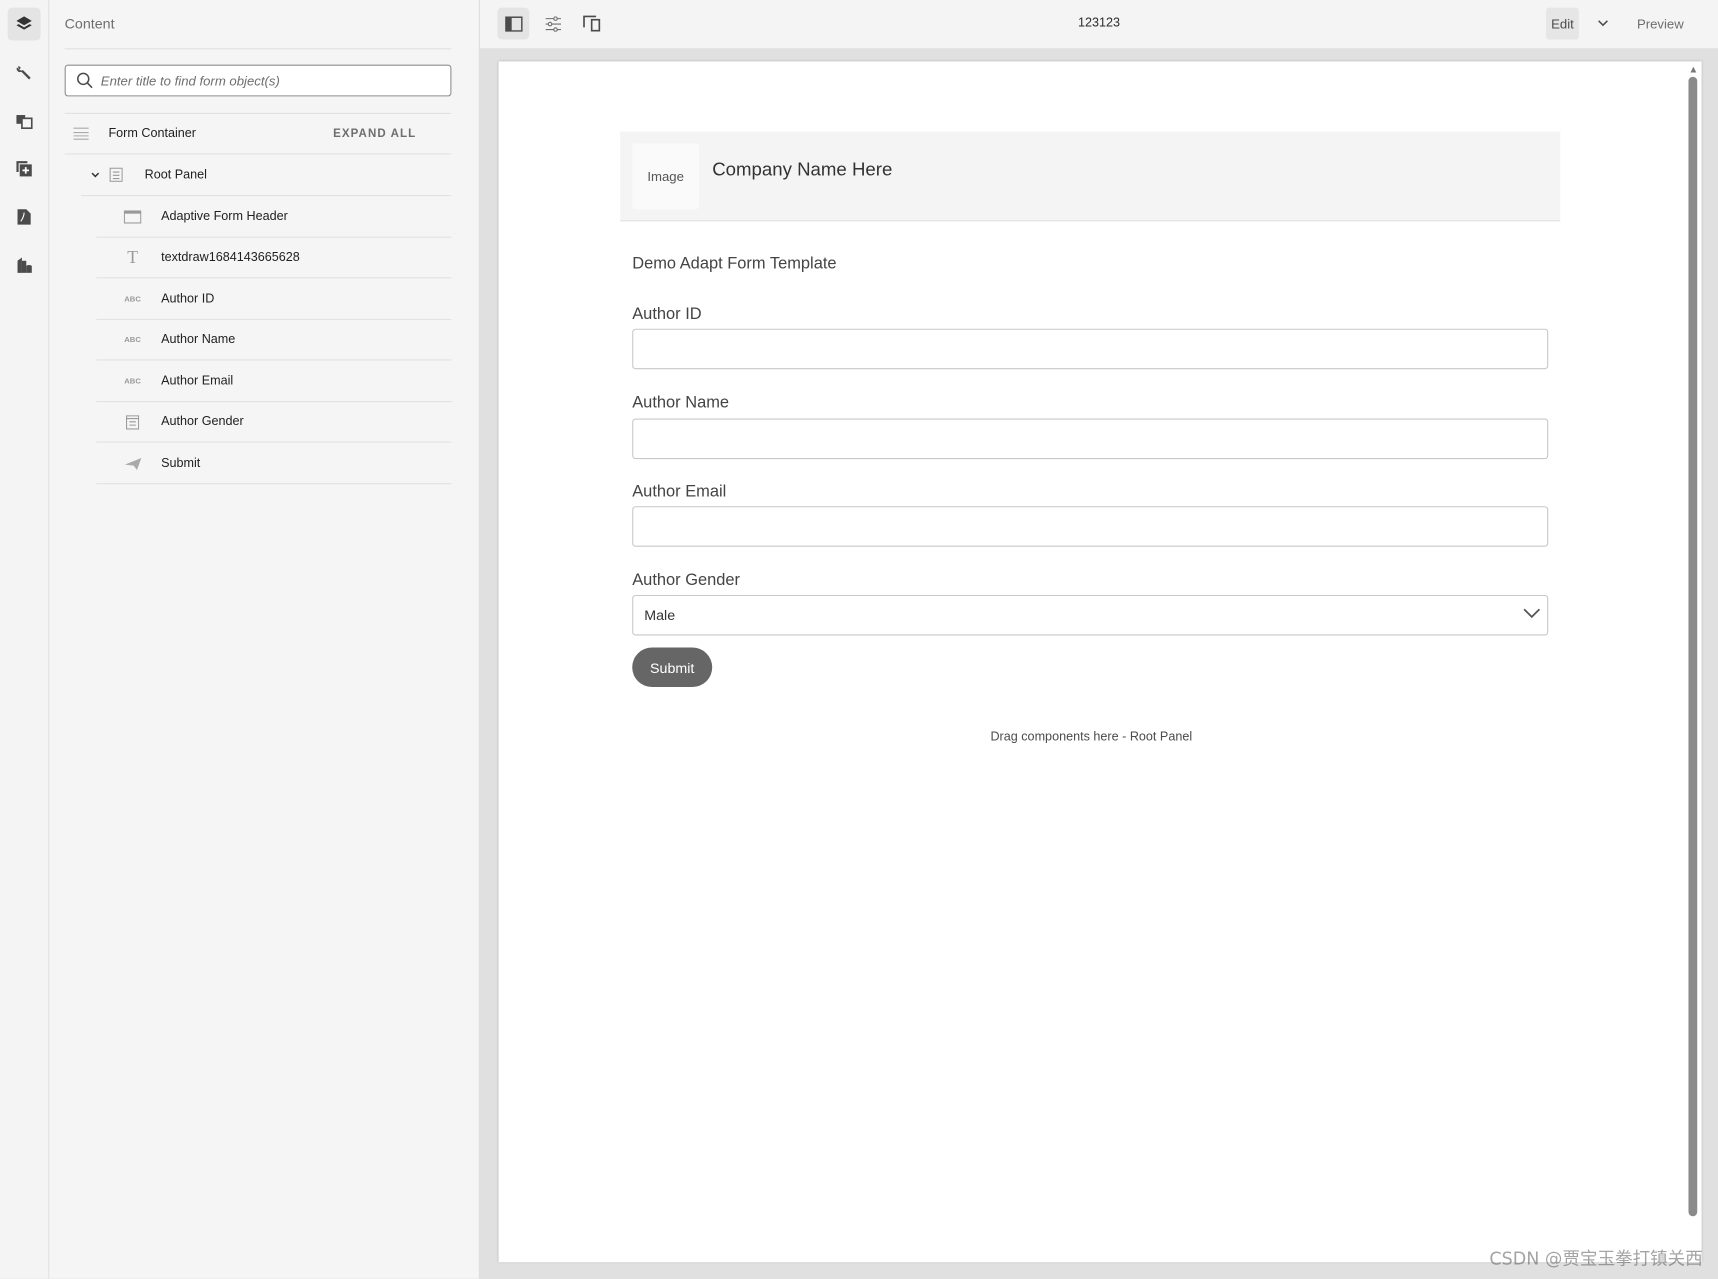  I want to click on drop-zone-hint: Drag components here - Root Panel, so click(1092, 737).